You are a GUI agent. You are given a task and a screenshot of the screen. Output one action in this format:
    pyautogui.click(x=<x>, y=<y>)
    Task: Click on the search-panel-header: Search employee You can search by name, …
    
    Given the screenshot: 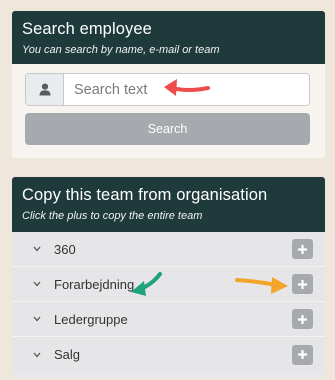 What is the action you would take?
    pyautogui.click(x=168, y=37)
    